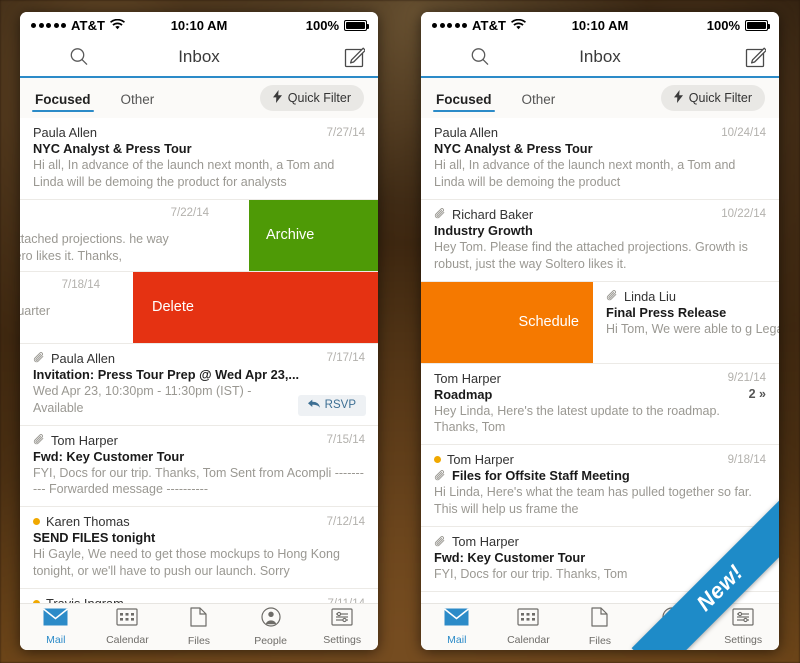 The width and height of the screenshot is (800, 663). I want to click on sender-name: Linda Liu, so click(650, 296).